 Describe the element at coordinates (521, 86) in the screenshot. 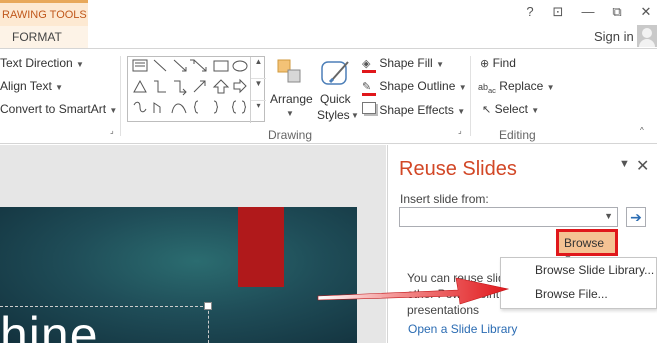

I see `replace-label: Replace` at that location.